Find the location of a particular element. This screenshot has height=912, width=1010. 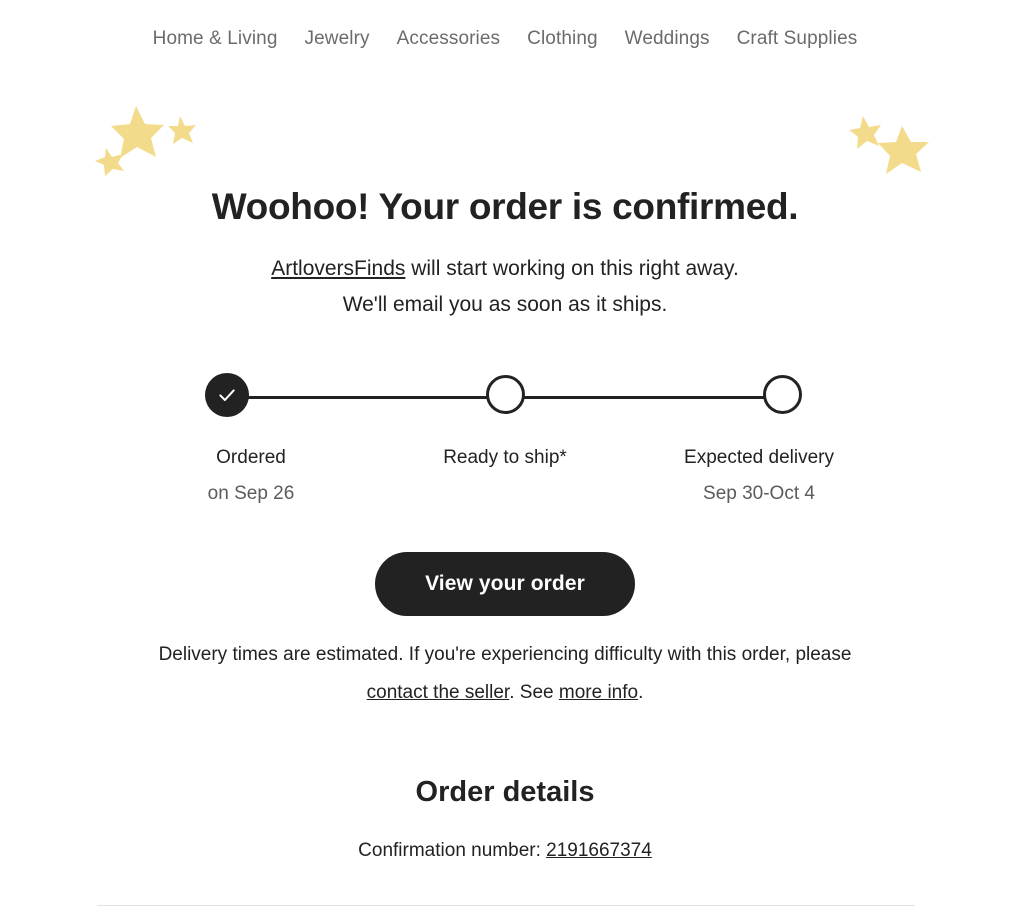

tracker-node-ordered is located at coordinates (227, 395).